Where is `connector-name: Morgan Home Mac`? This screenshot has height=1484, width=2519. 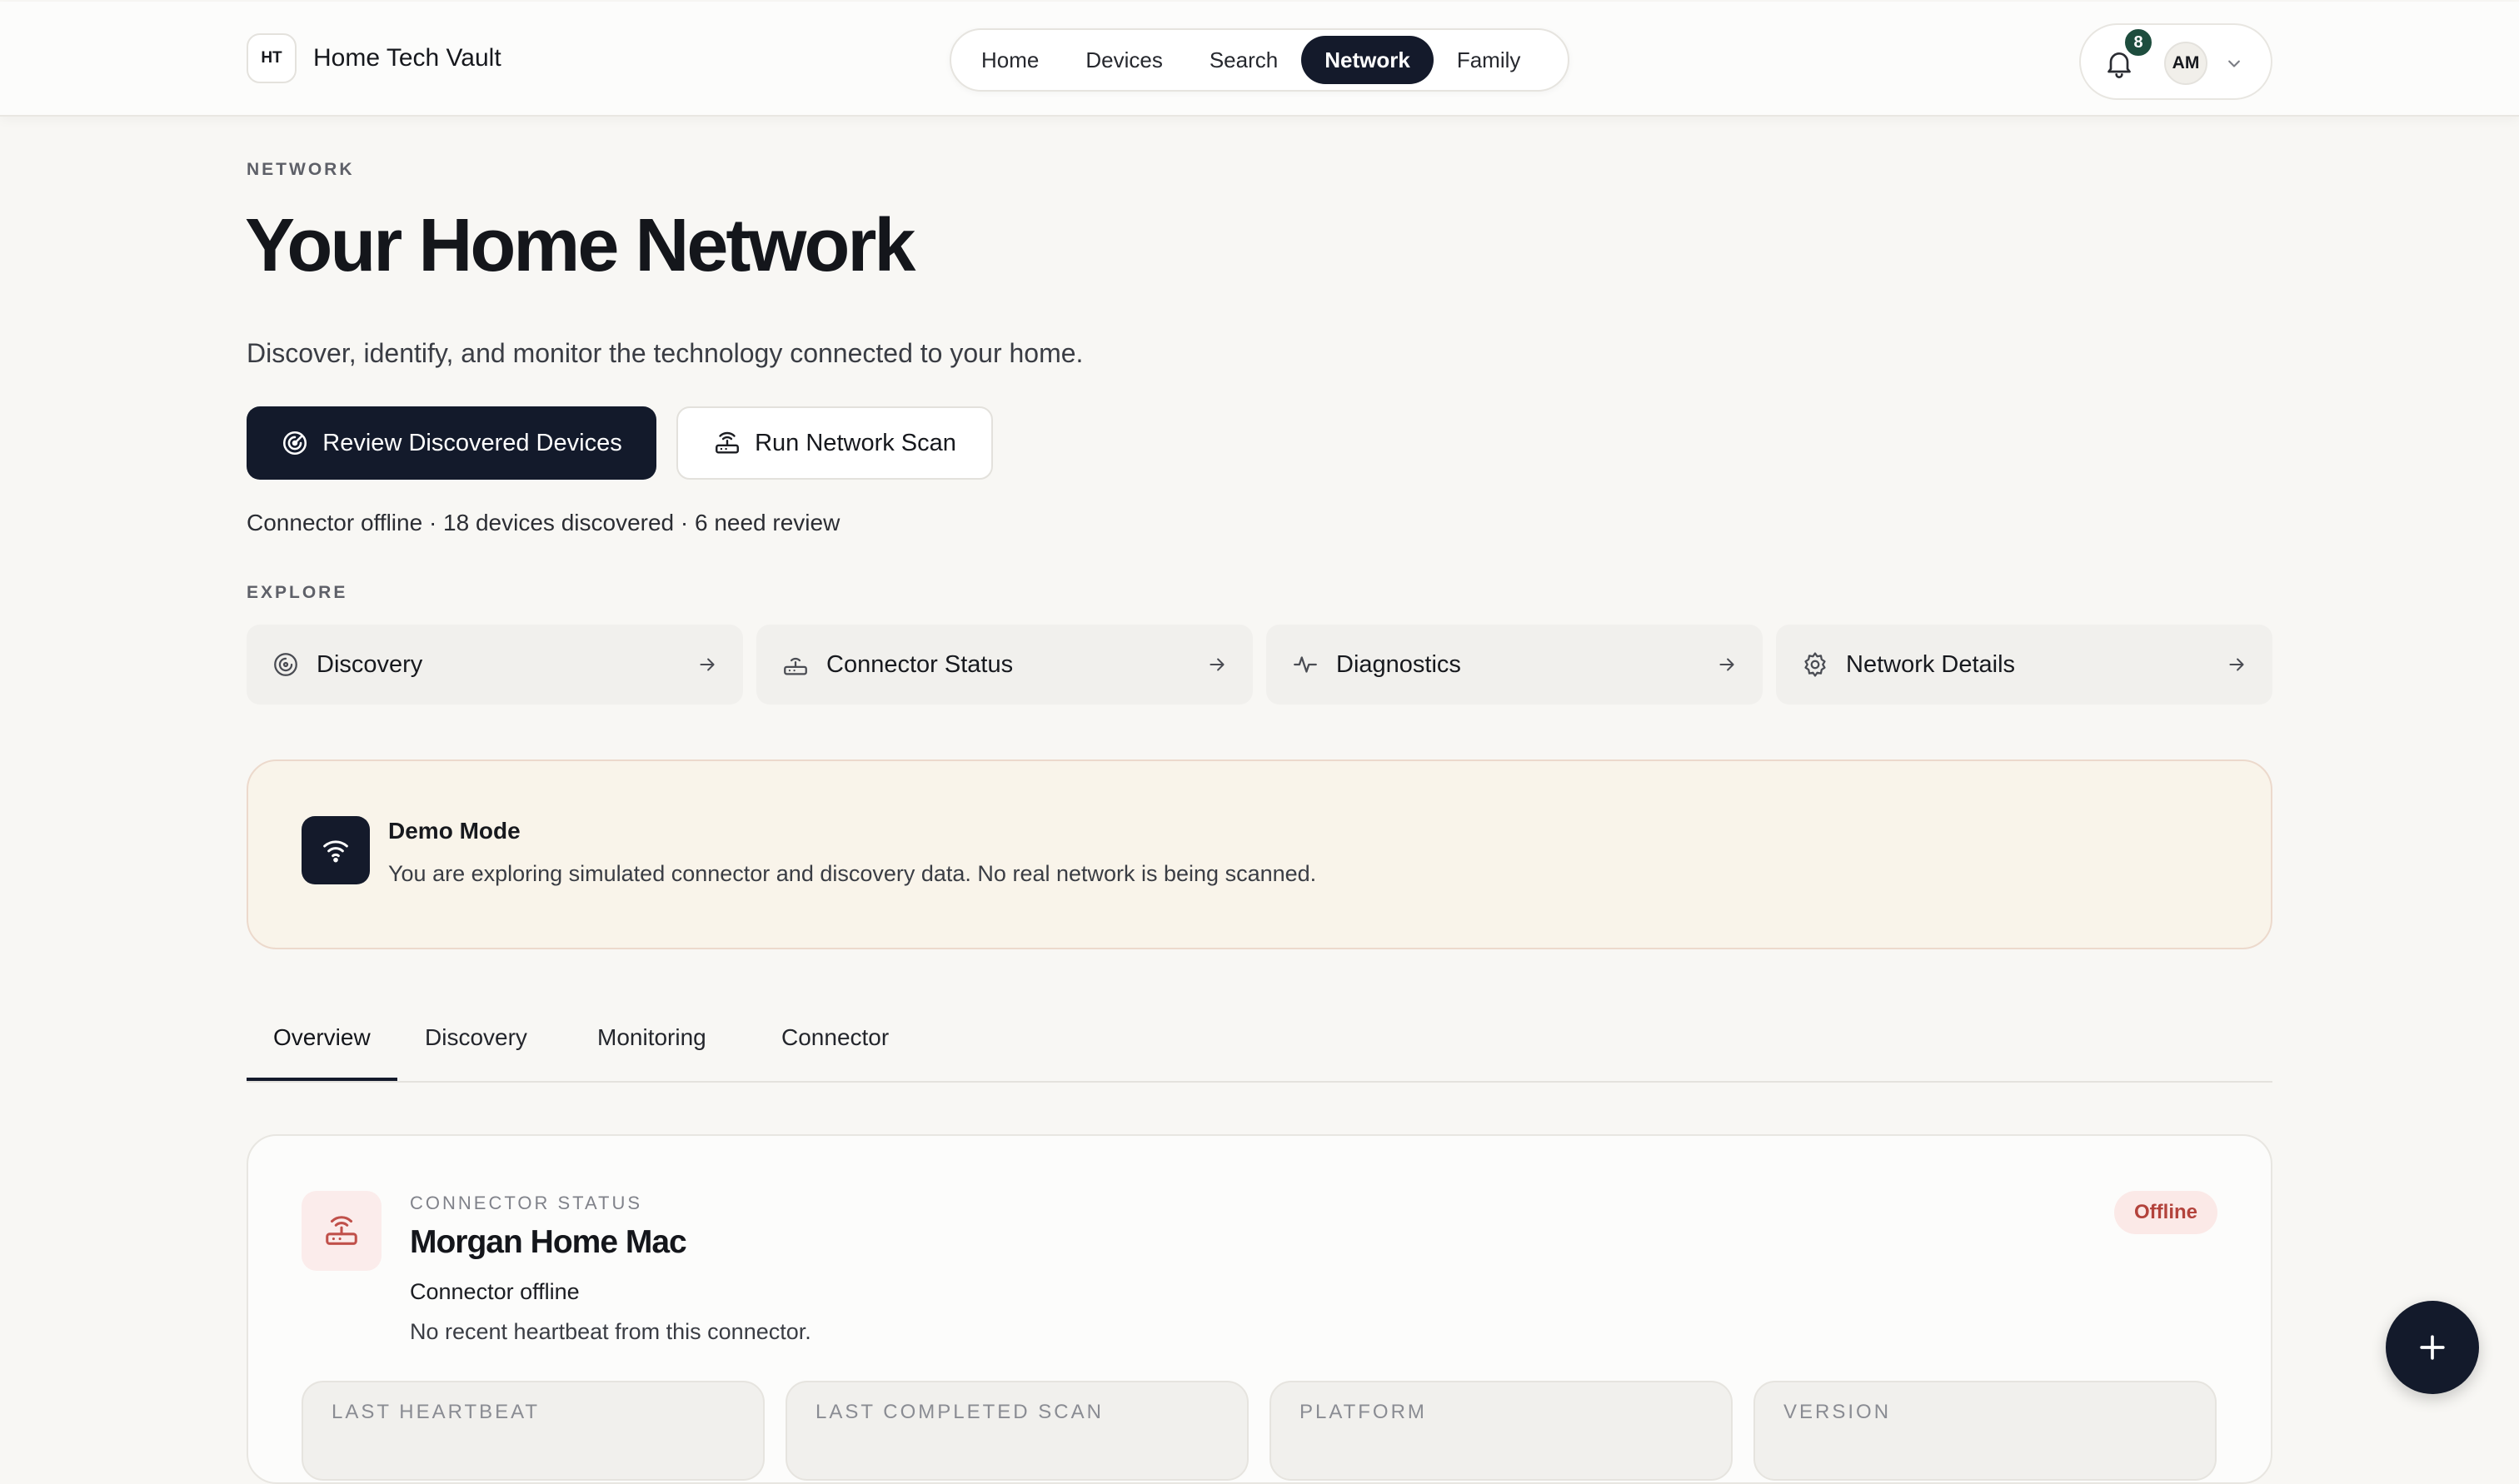 connector-name: Morgan Home Mac is located at coordinates (548, 1242).